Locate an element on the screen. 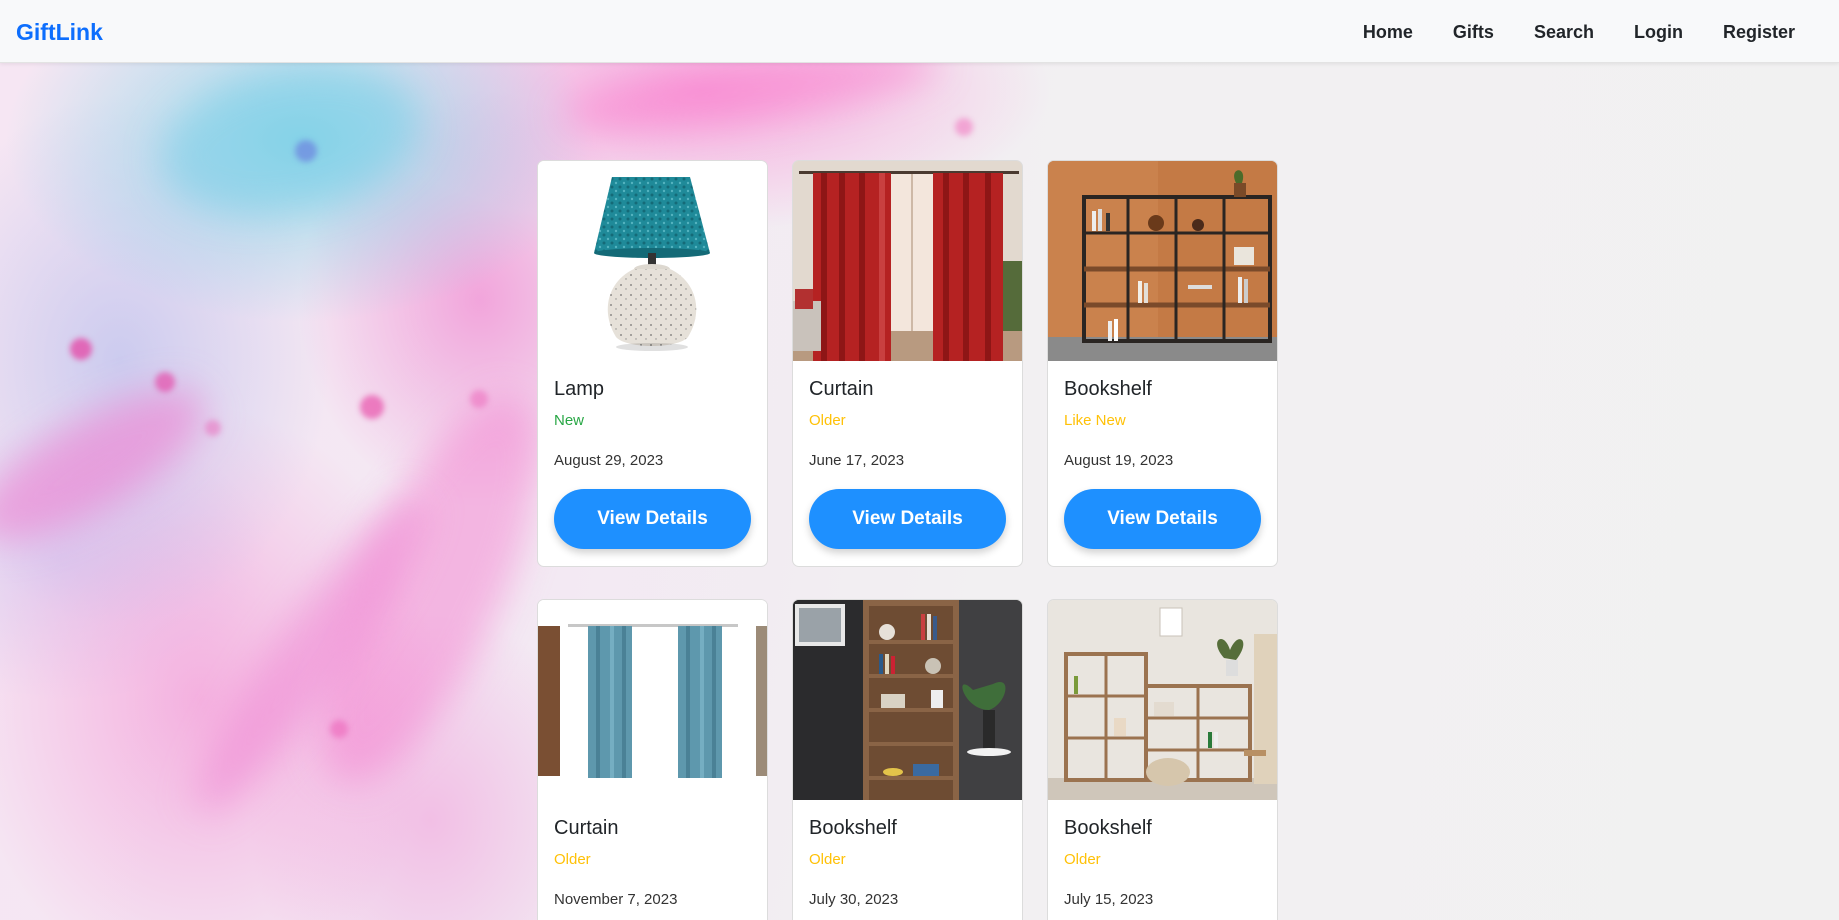 The height and width of the screenshot is (920, 1839). nav-gifts-link: Gifts is located at coordinates (1473, 32).